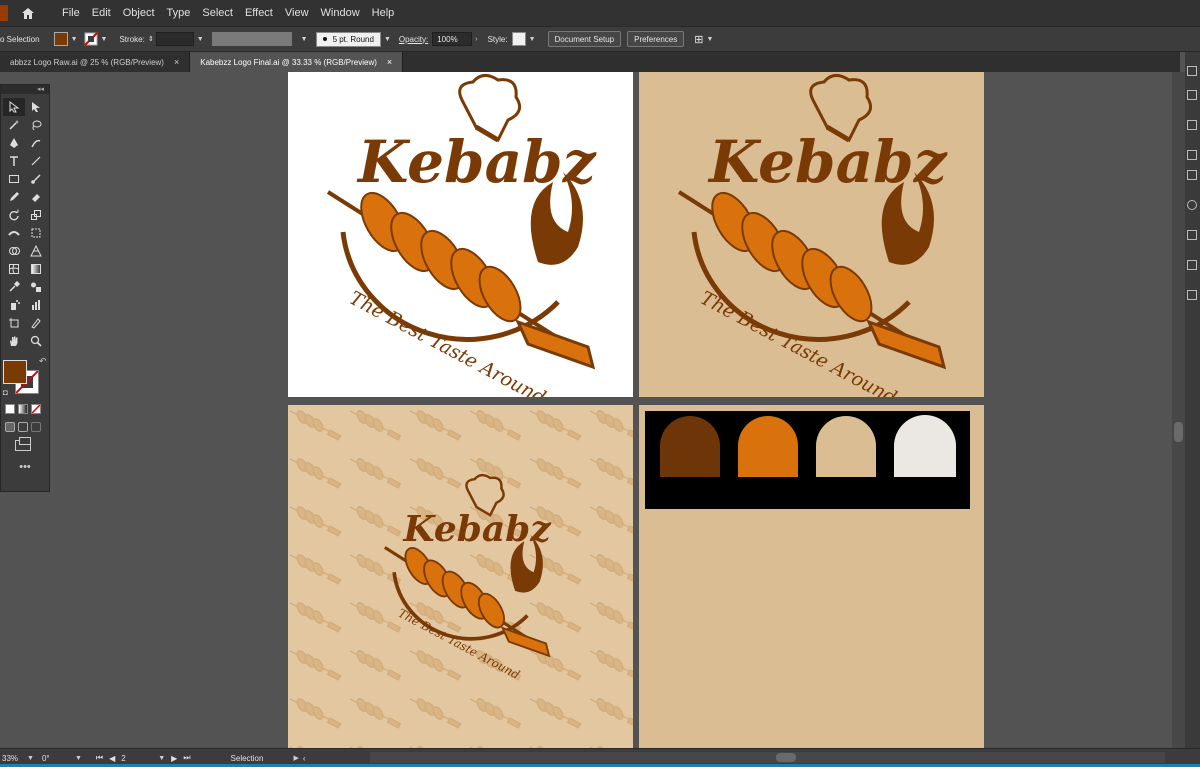 This screenshot has width=1200, height=767. What do you see at coordinates (217, 13) in the screenshot?
I see `menu-select: Select` at bounding box center [217, 13].